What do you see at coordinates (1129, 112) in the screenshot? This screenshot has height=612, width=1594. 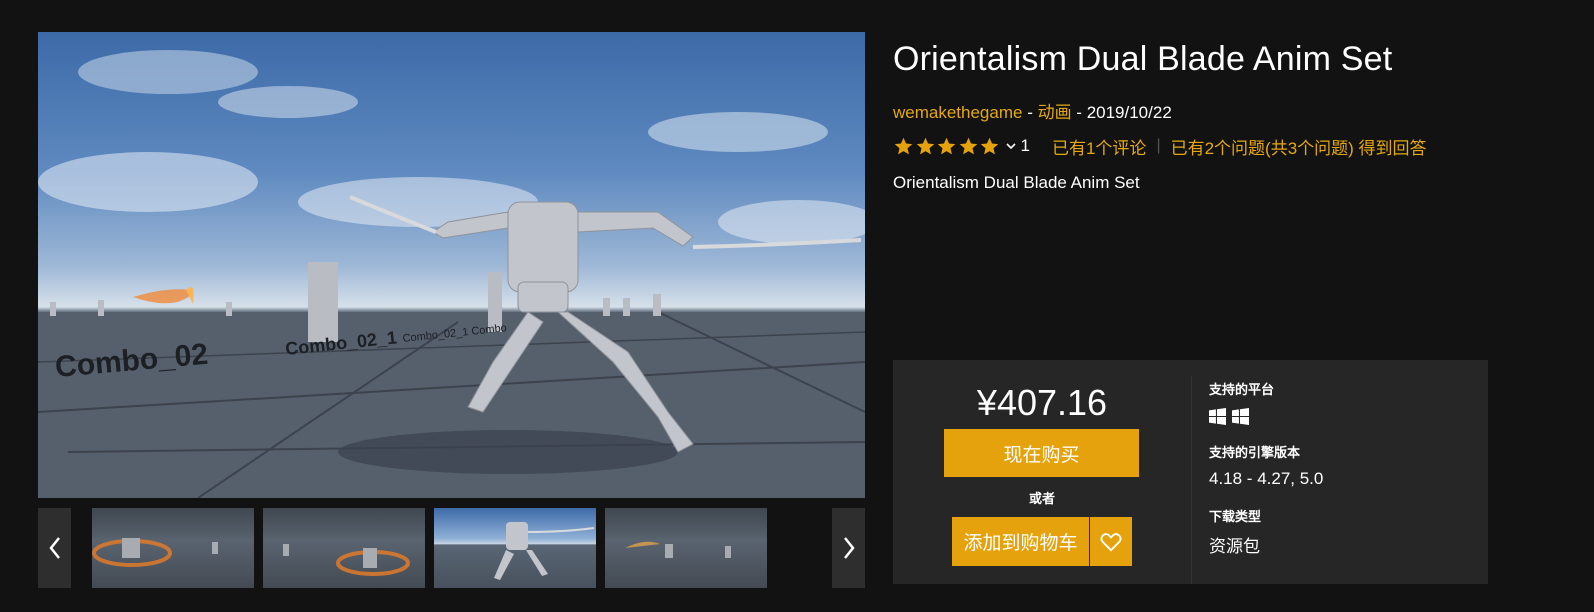 I see `release-date: 2019/10/22` at bounding box center [1129, 112].